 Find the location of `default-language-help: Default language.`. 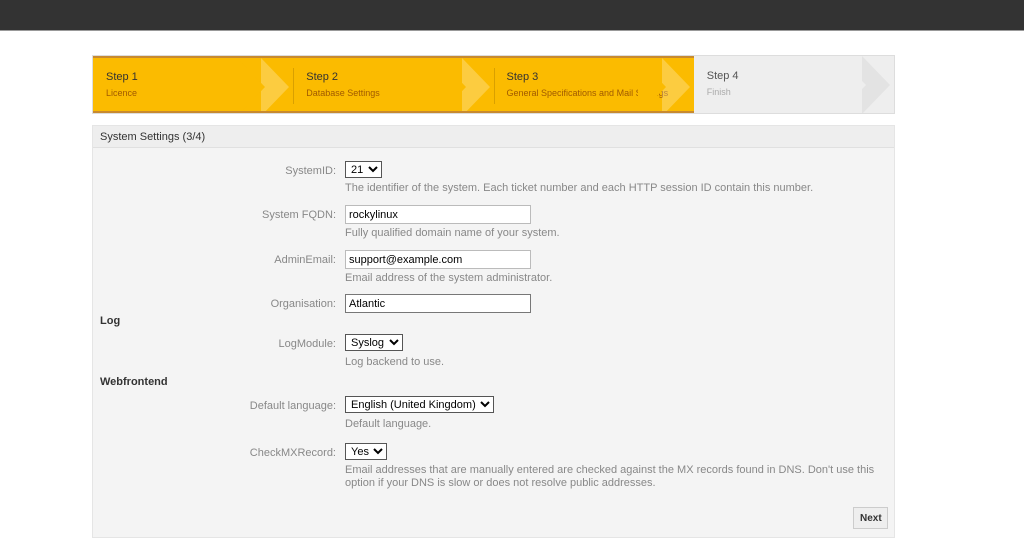

default-language-help: Default language. is located at coordinates (388, 424).